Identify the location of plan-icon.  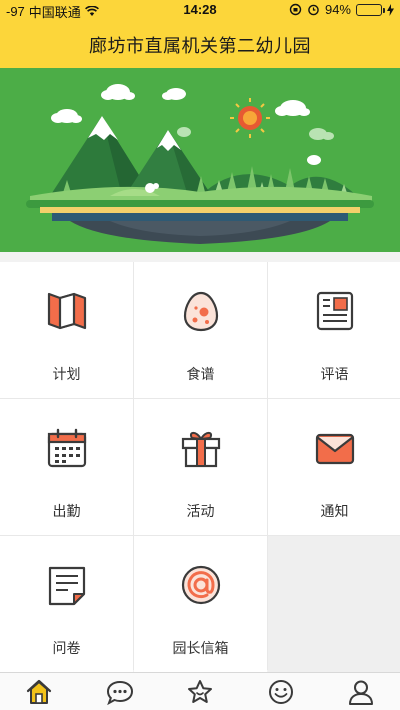
(67, 311).